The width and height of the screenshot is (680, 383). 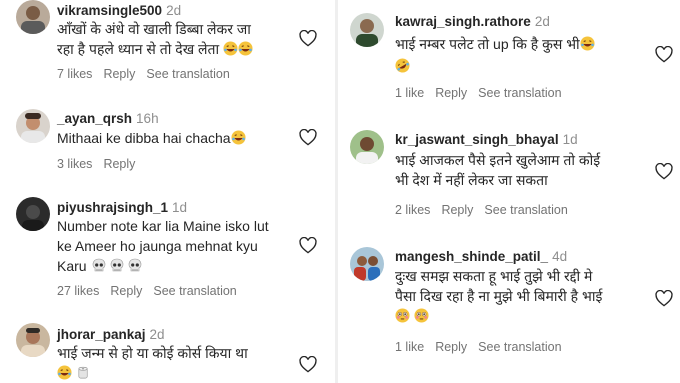 I want to click on comment-username: jhorar_pankaj, so click(x=101, y=334).